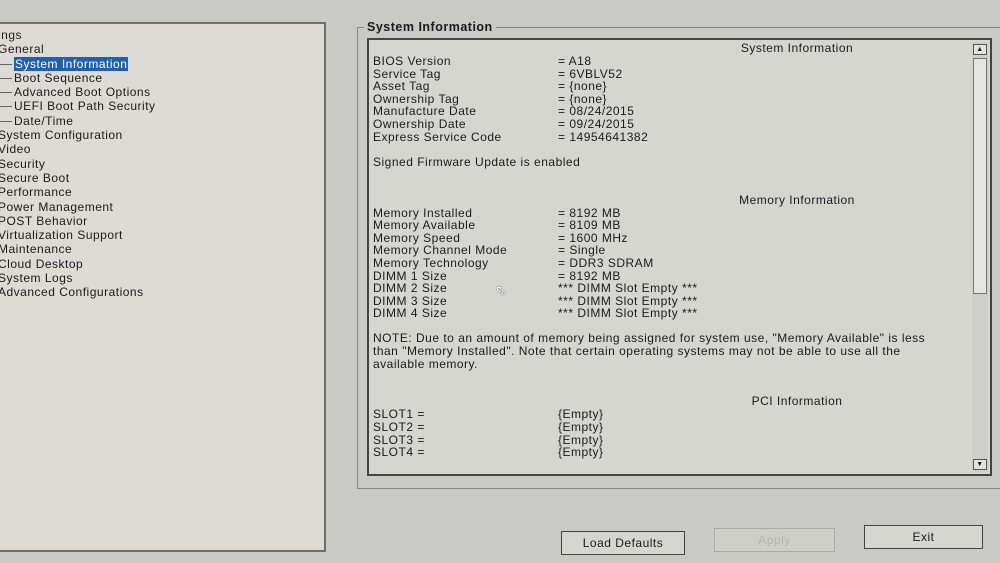 The width and height of the screenshot is (1000, 563). What do you see at coordinates (36, 192) in the screenshot?
I see `tree-item-label: Performance` at bounding box center [36, 192].